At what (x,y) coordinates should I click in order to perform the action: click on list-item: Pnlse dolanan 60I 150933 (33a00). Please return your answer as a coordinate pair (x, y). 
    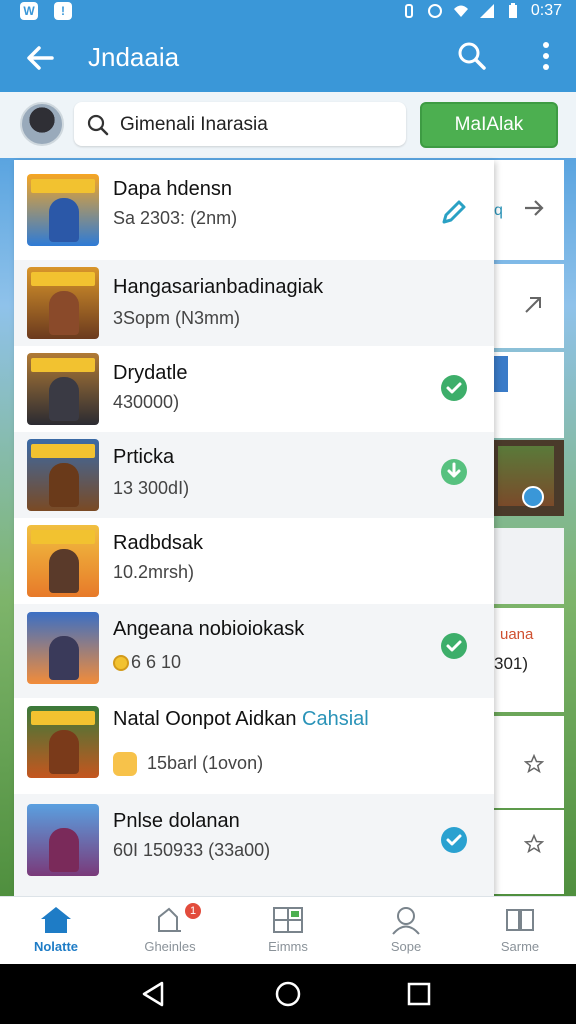
    Looking at the image, I should click on (254, 845).